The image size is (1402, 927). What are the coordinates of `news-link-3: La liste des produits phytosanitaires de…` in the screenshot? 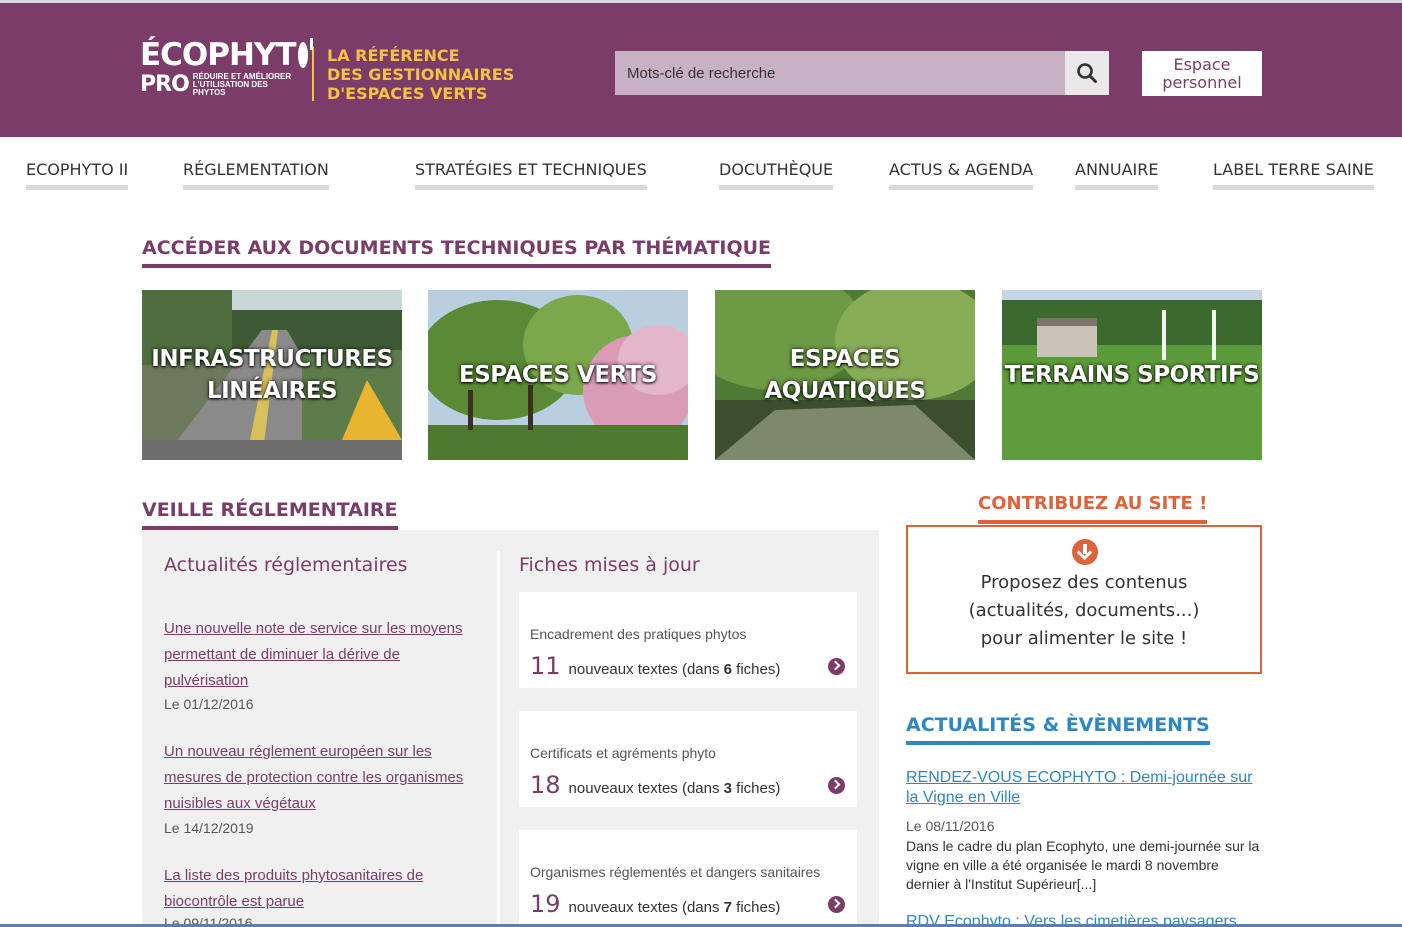 It's located at (324, 889).